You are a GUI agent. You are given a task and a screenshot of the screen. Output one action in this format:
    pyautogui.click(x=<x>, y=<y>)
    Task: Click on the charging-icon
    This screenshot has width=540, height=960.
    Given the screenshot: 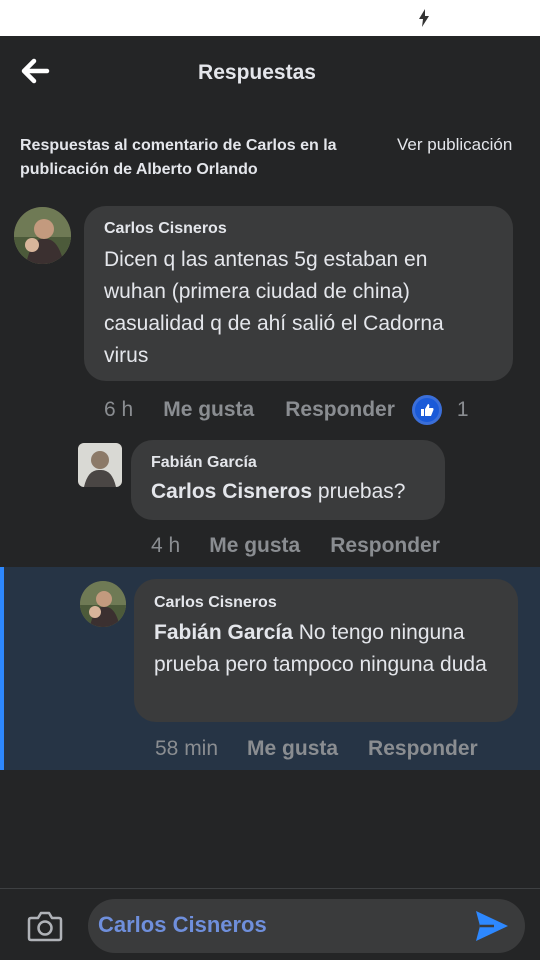 What is the action you would take?
    pyautogui.click(x=424, y=18)
    